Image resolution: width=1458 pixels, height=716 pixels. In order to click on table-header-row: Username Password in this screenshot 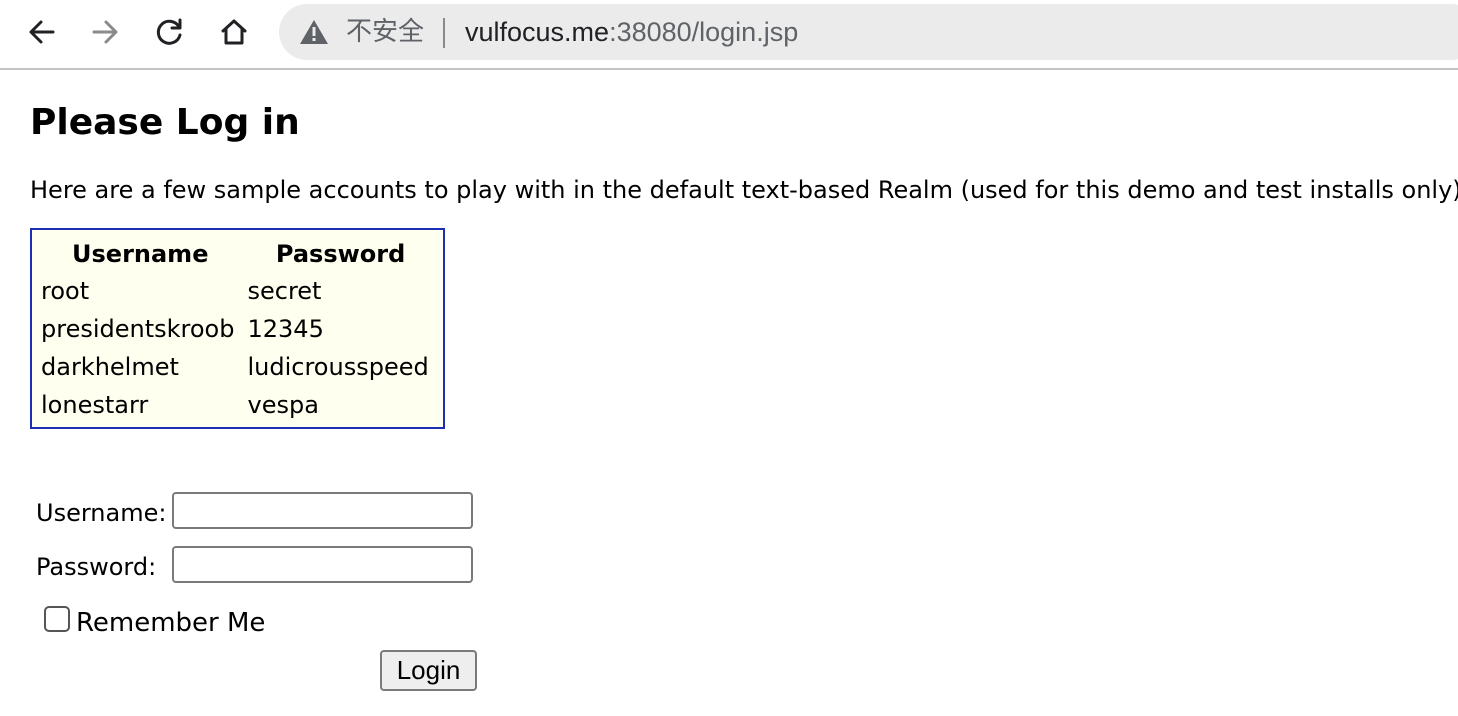, I will do `click(237, 252)`.